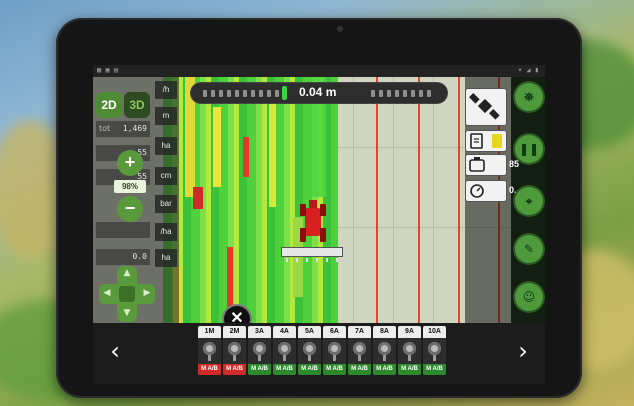 This screenshot has height=406, width=634. Describe the element at coordinates (130, 186) in the screenshot. I see `zoom-level: 98%` at that location.